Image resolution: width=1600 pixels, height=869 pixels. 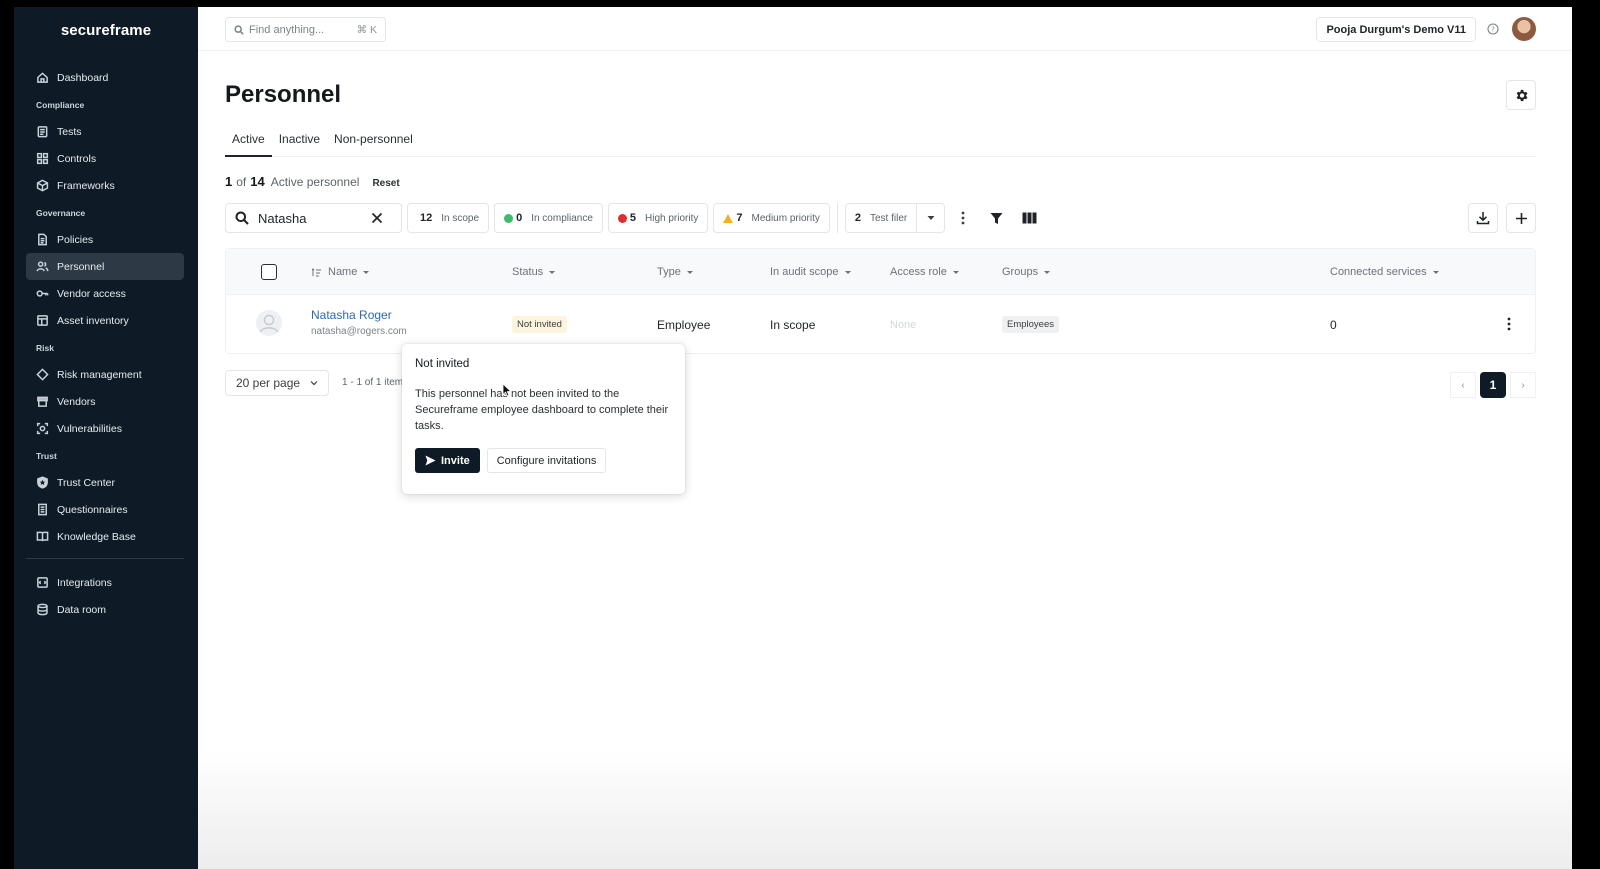 What do you see at coordinates (105, 582) in the screenshot?
I see `sidebar-item-integrations: Integrations` at bounding box center [105, 582].